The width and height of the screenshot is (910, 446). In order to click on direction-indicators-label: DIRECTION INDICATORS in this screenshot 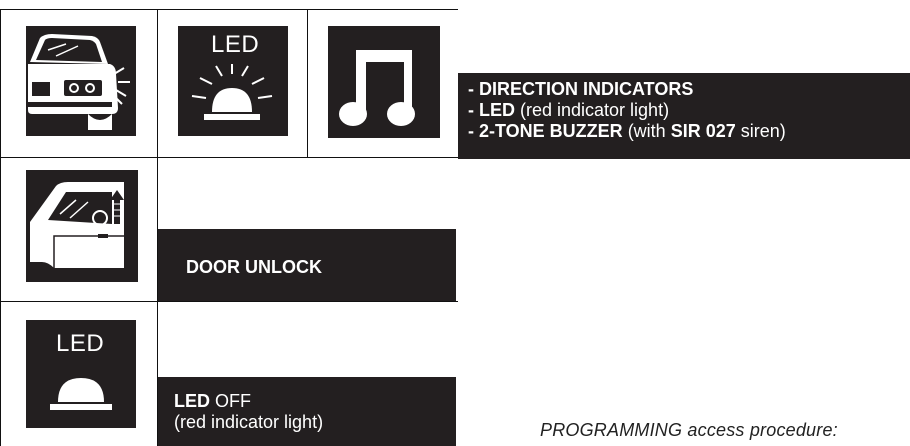, I will do `click(586, 89)`.